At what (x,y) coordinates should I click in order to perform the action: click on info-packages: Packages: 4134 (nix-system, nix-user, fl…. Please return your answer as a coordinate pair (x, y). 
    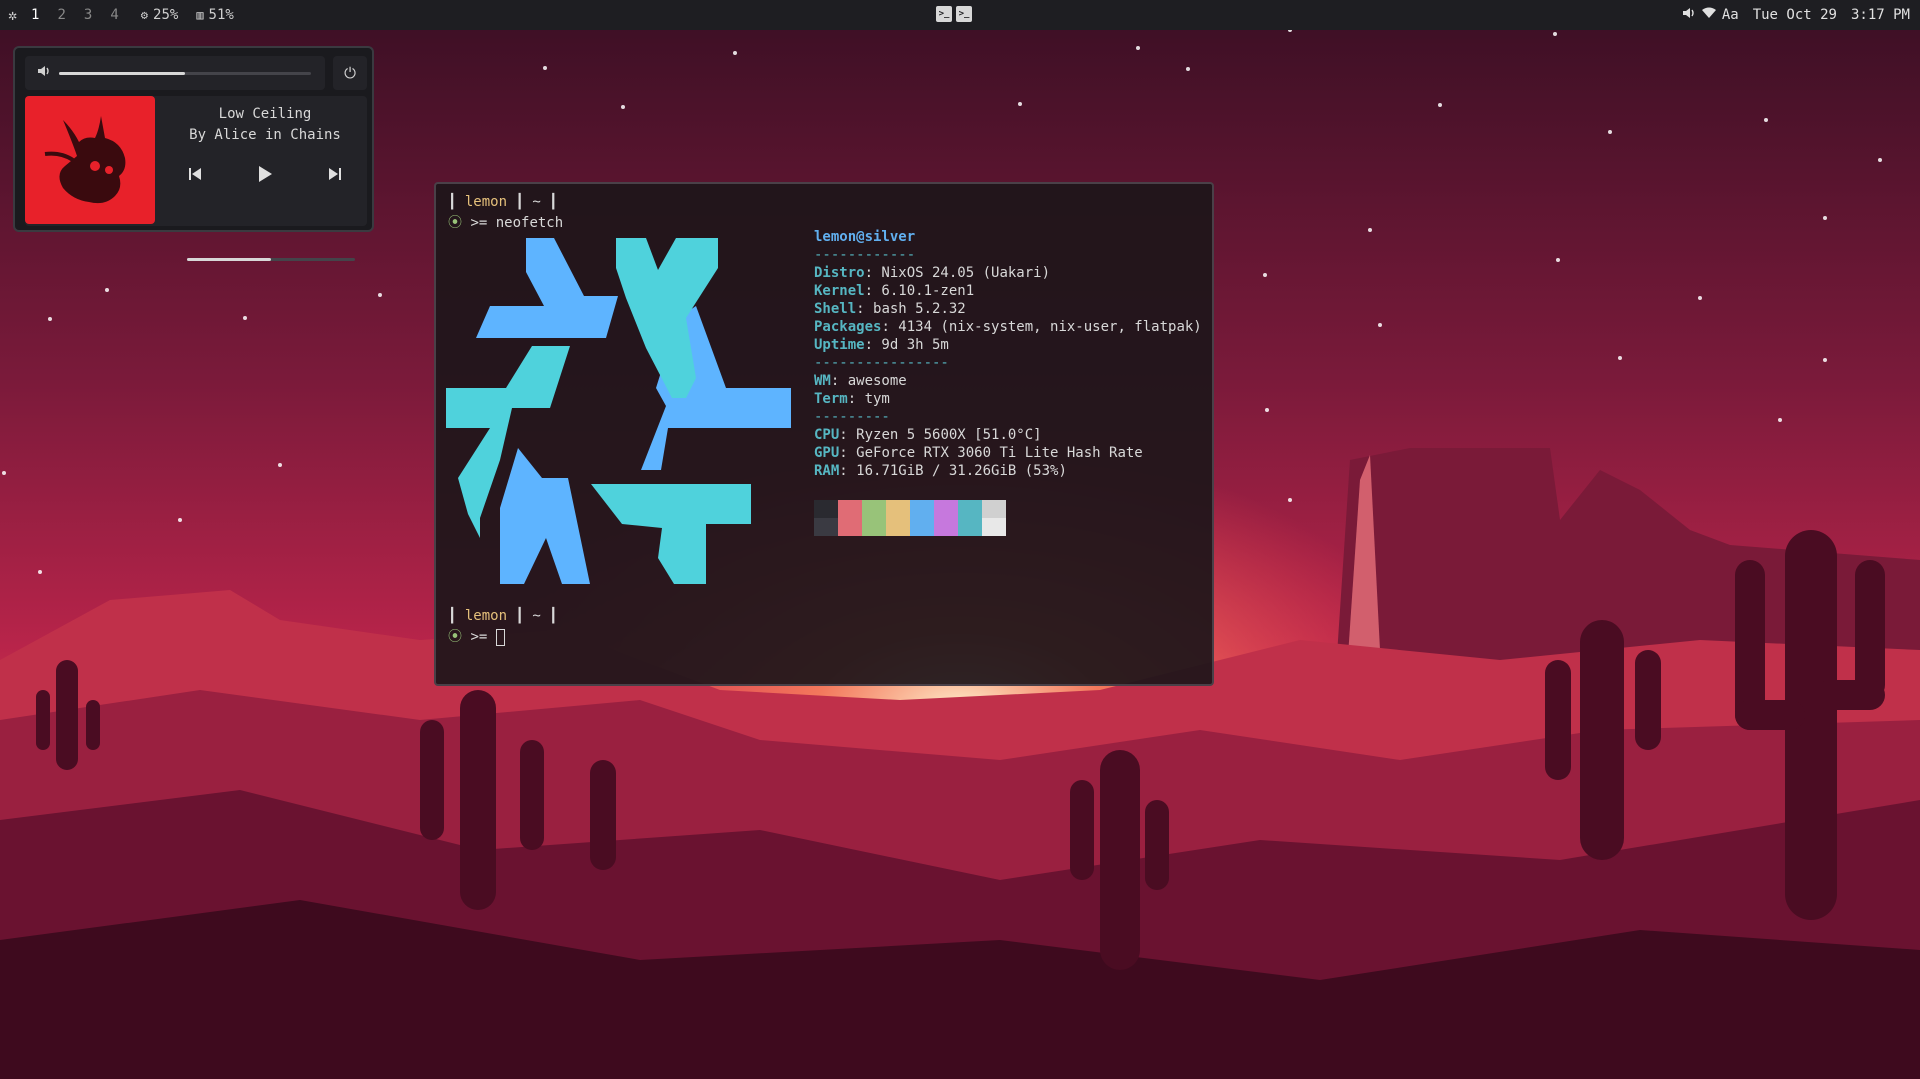
    Looking at the image, I should click on (1008, 327).